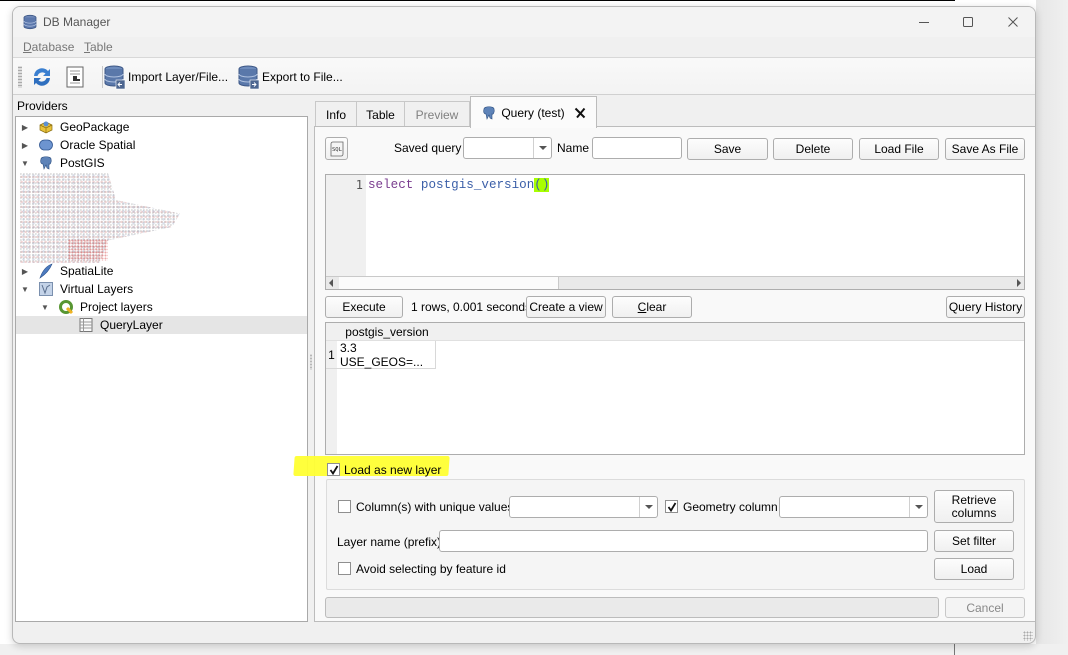 The height and width of the screenshot is (655, 1068). Describe the element at coordinates (346, 225) in the screenshot. I see `line-number-gutter: 1` at that location.